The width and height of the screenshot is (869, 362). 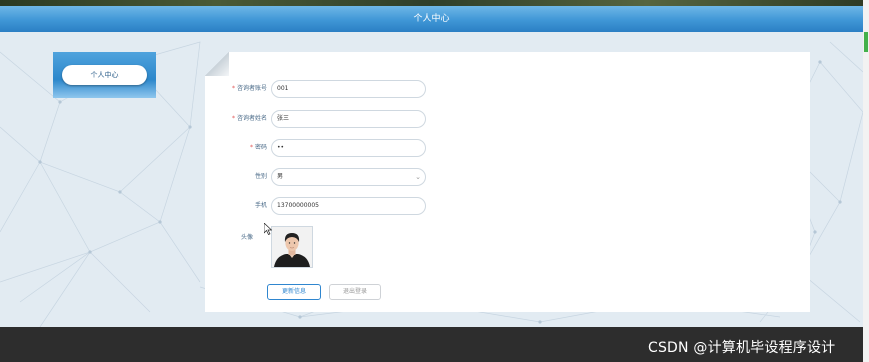 I want to click on update-info-button: 更新信息, so click(x=294, y=292).